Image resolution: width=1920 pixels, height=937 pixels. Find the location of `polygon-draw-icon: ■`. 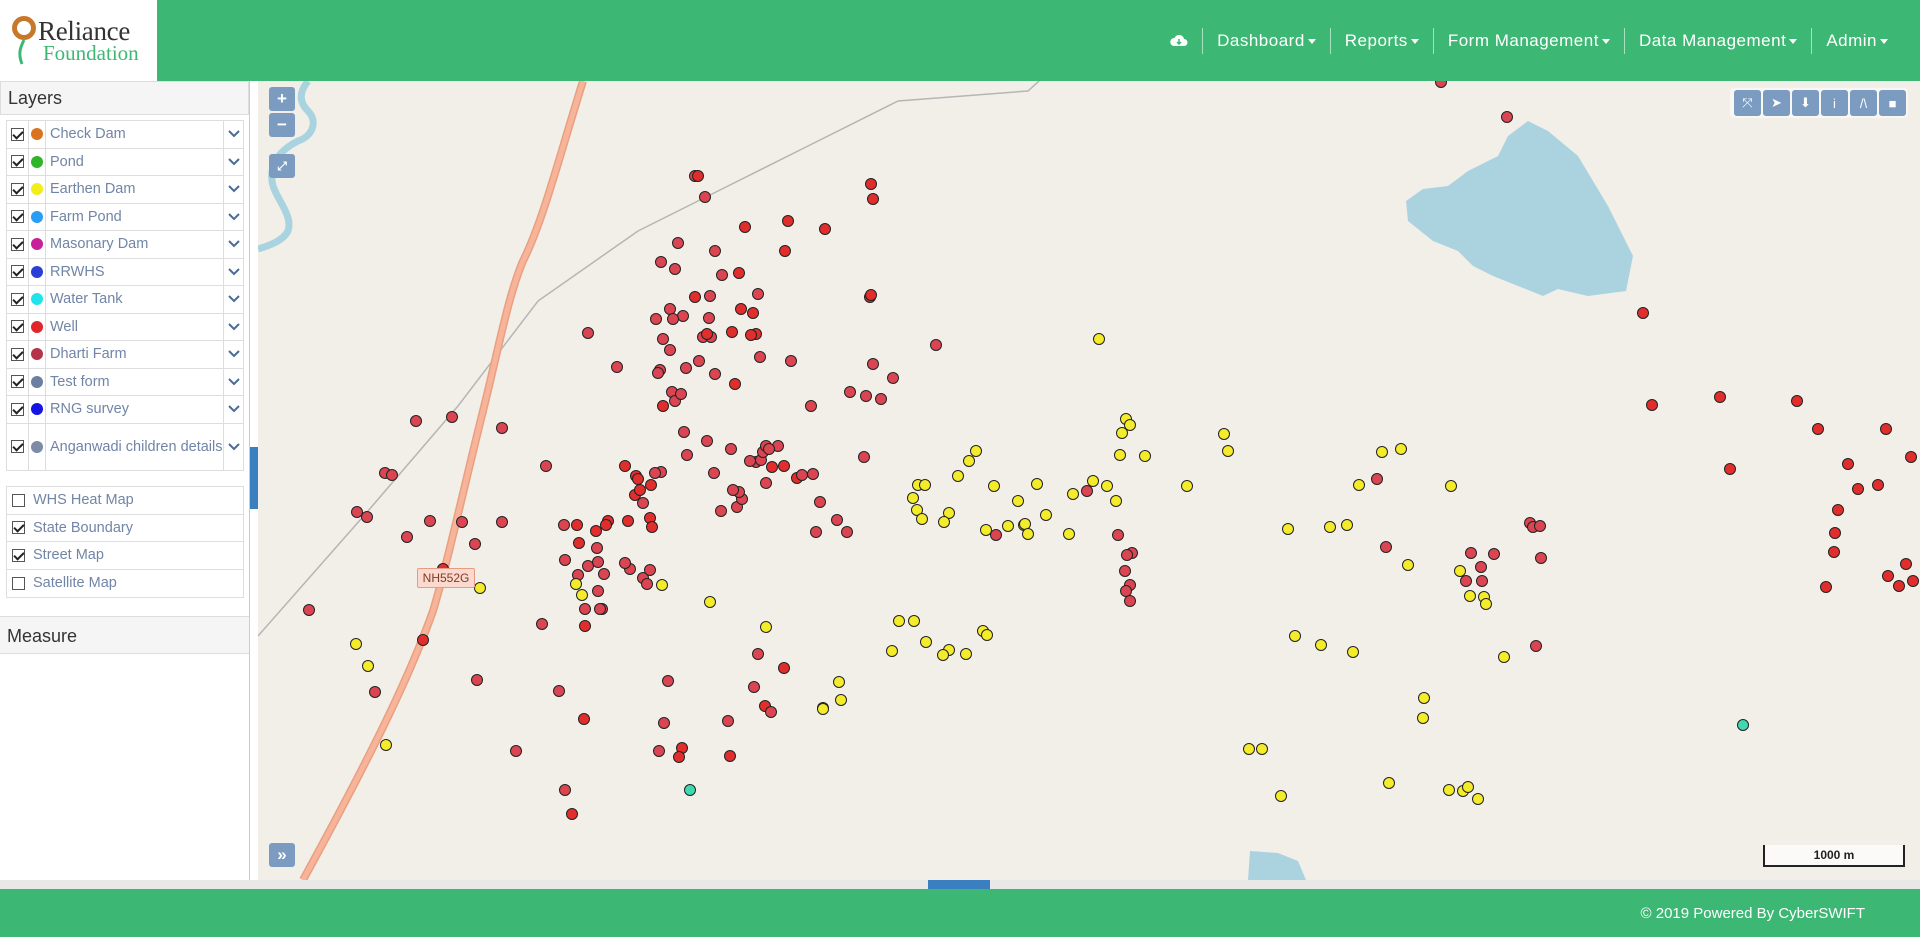

polygon-draw-icon: ■ is located at coordinates (1892, 103).